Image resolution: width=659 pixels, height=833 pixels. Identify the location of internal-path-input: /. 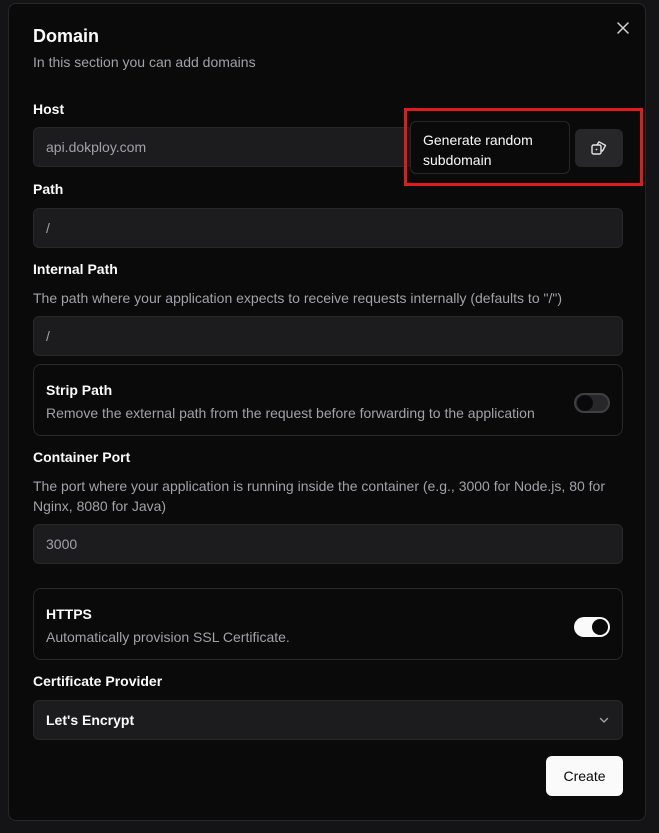
(328, 336).